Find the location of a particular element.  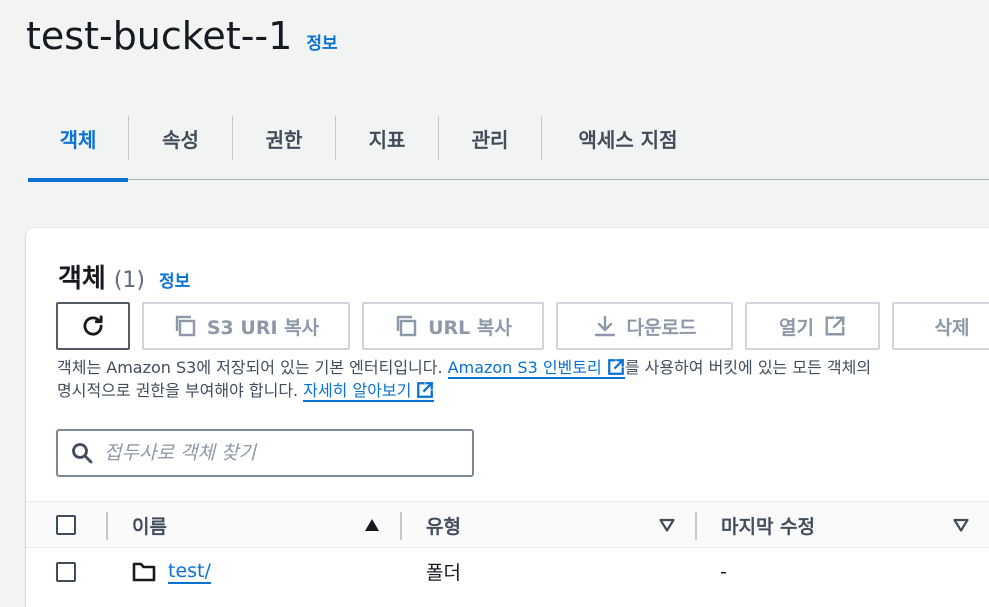

table-header: 이름 유형 마지막 수정 is located at coordinates (507, 524).